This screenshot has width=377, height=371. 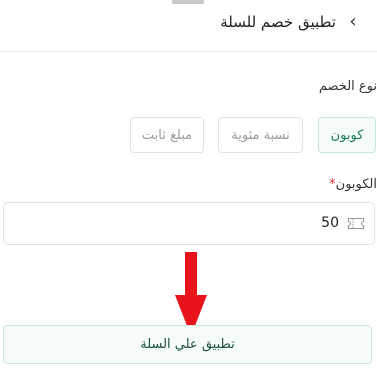 What do you see at coordinates (356, 223) in the screenshot?
I see `ticket-icon` at bounding box center [356, 223].